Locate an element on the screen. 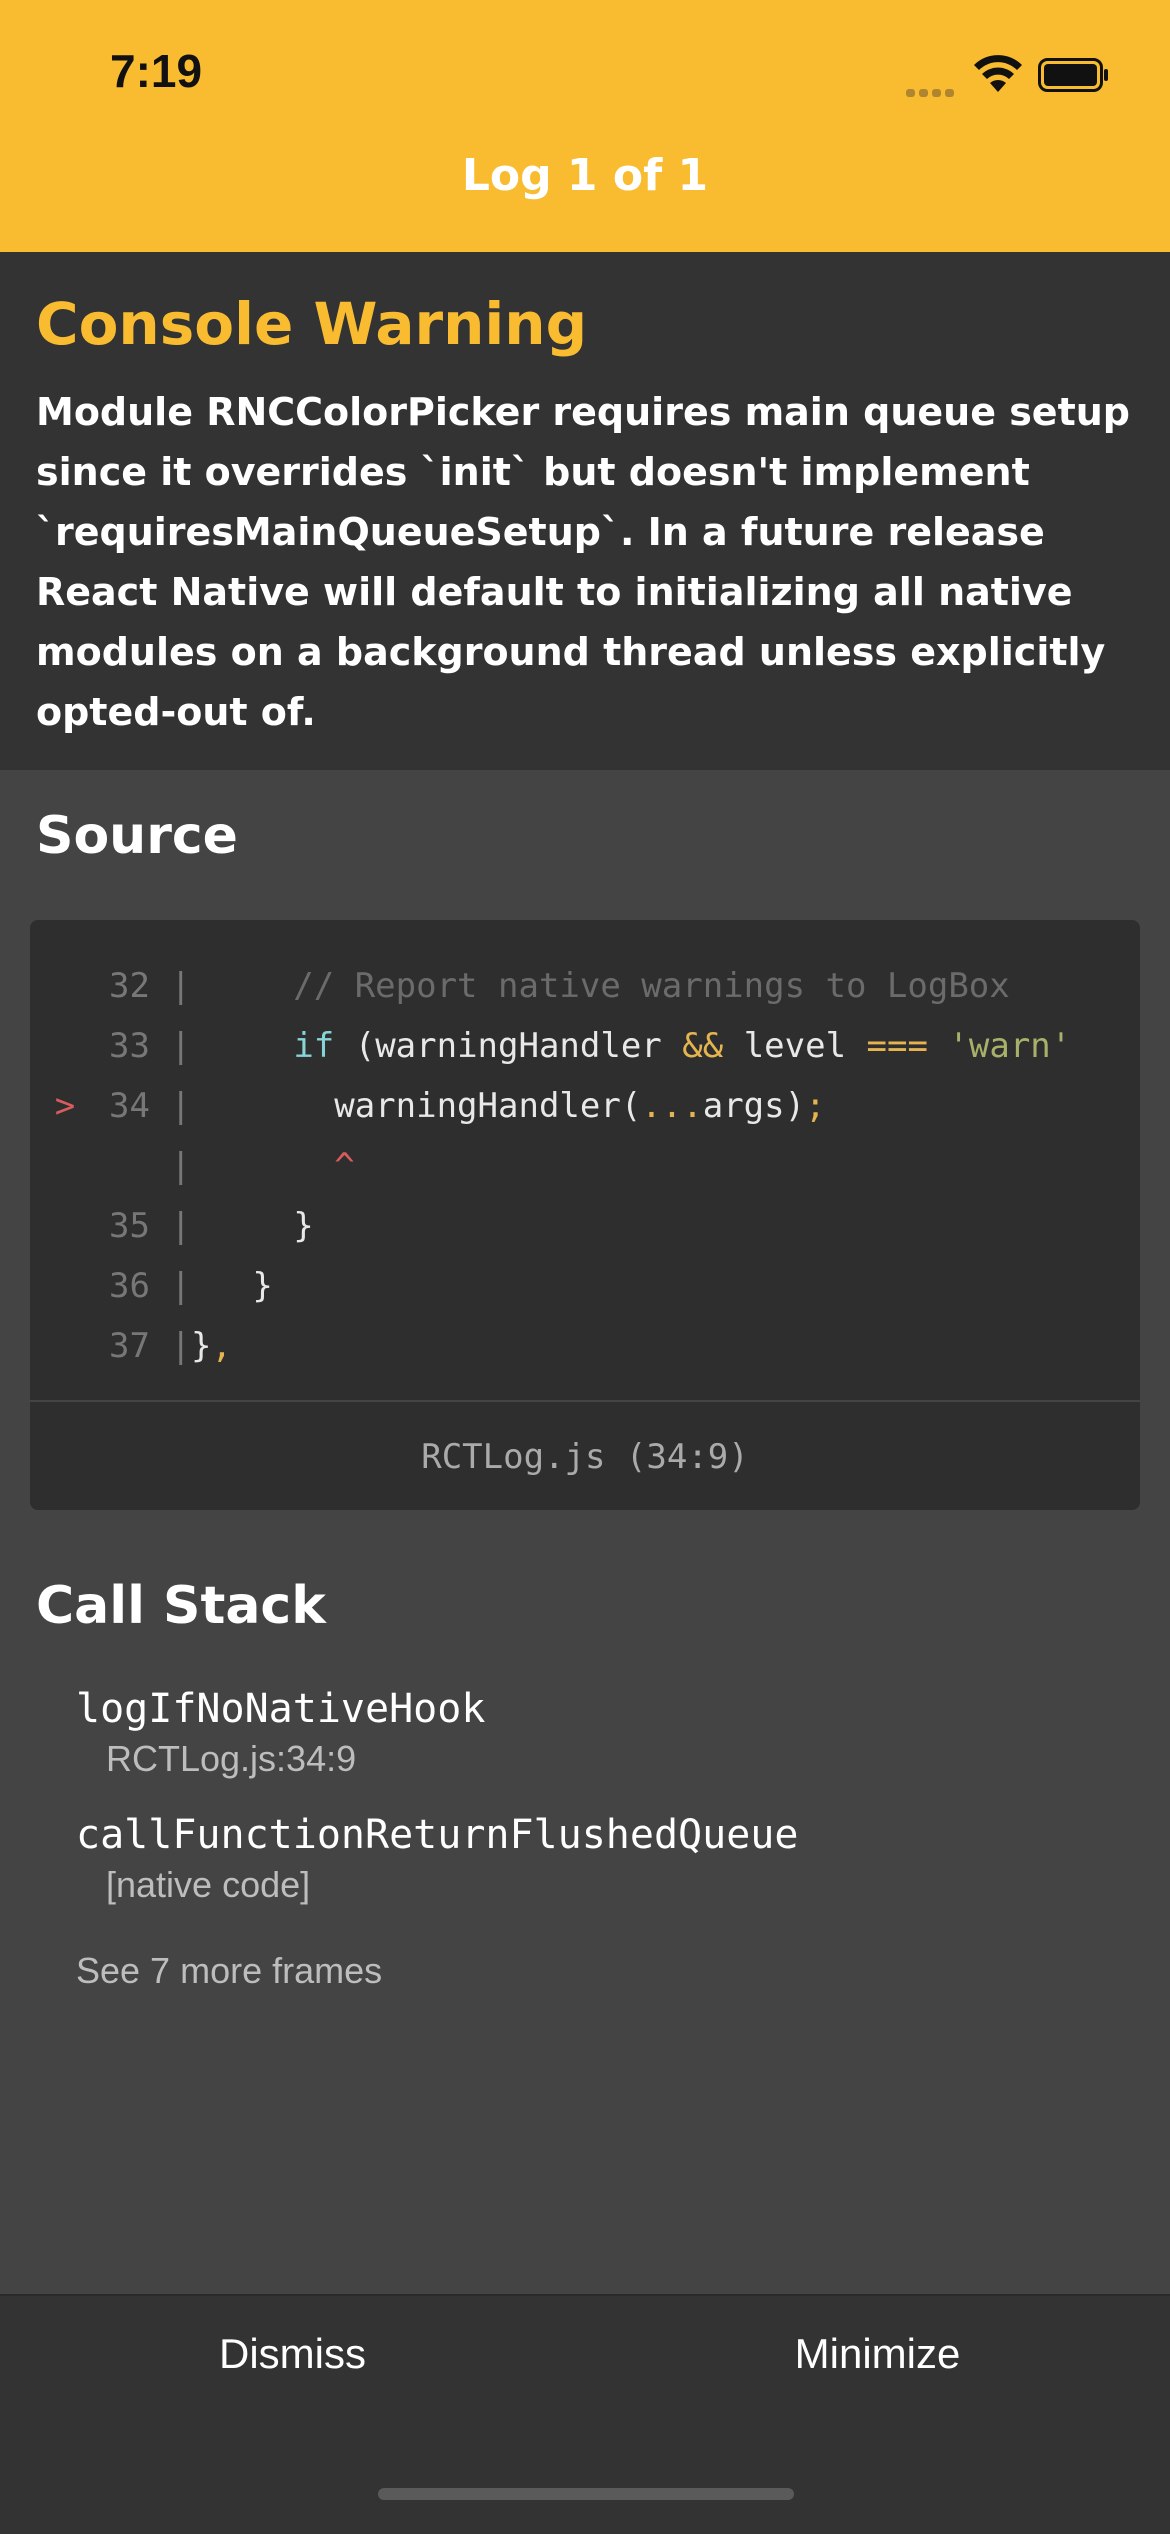 Image resolution: width=1170 pixels, height=2534 pixels. call-stack-section-title: Call Stack is located at coordinates (181, 1606).